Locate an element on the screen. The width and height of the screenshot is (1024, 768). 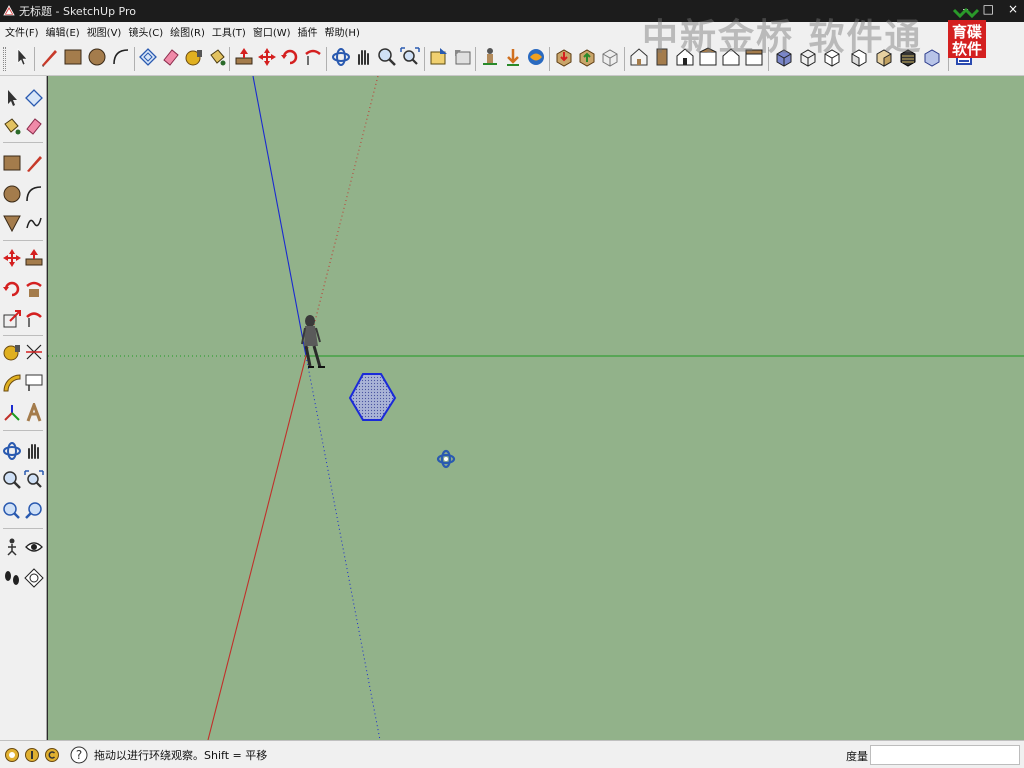
menu-file: 文件(F) is located at coordinates (24, 31).